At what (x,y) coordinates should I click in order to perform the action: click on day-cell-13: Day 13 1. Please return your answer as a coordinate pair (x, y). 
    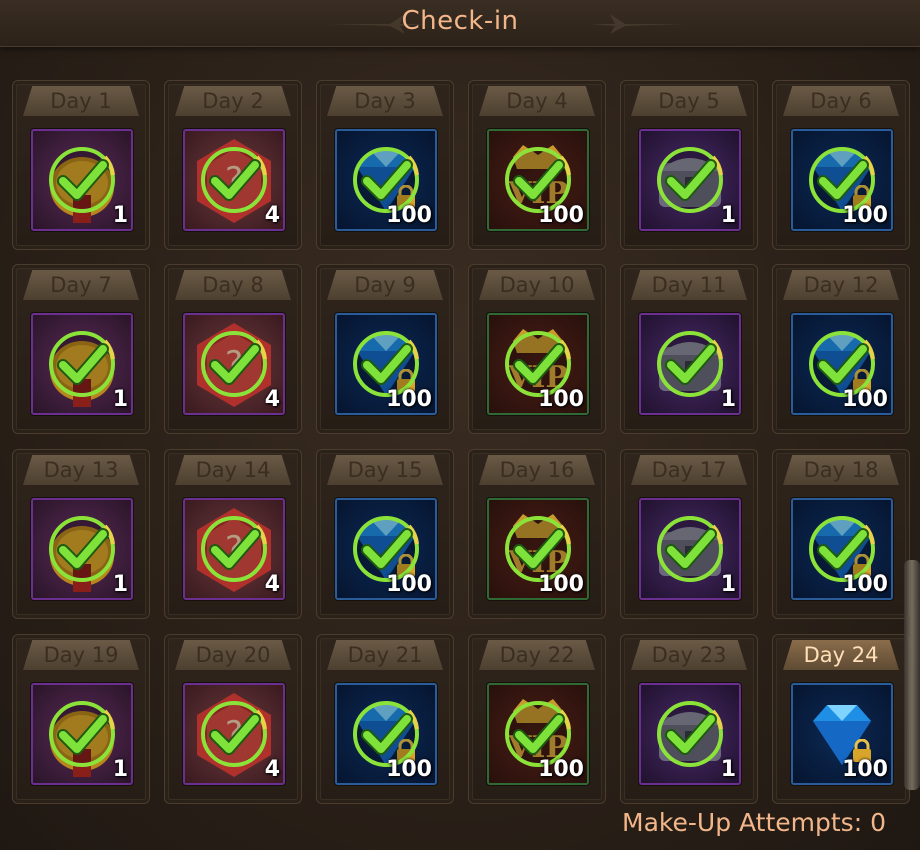
    Looking at the image, I should click on (81, 534).